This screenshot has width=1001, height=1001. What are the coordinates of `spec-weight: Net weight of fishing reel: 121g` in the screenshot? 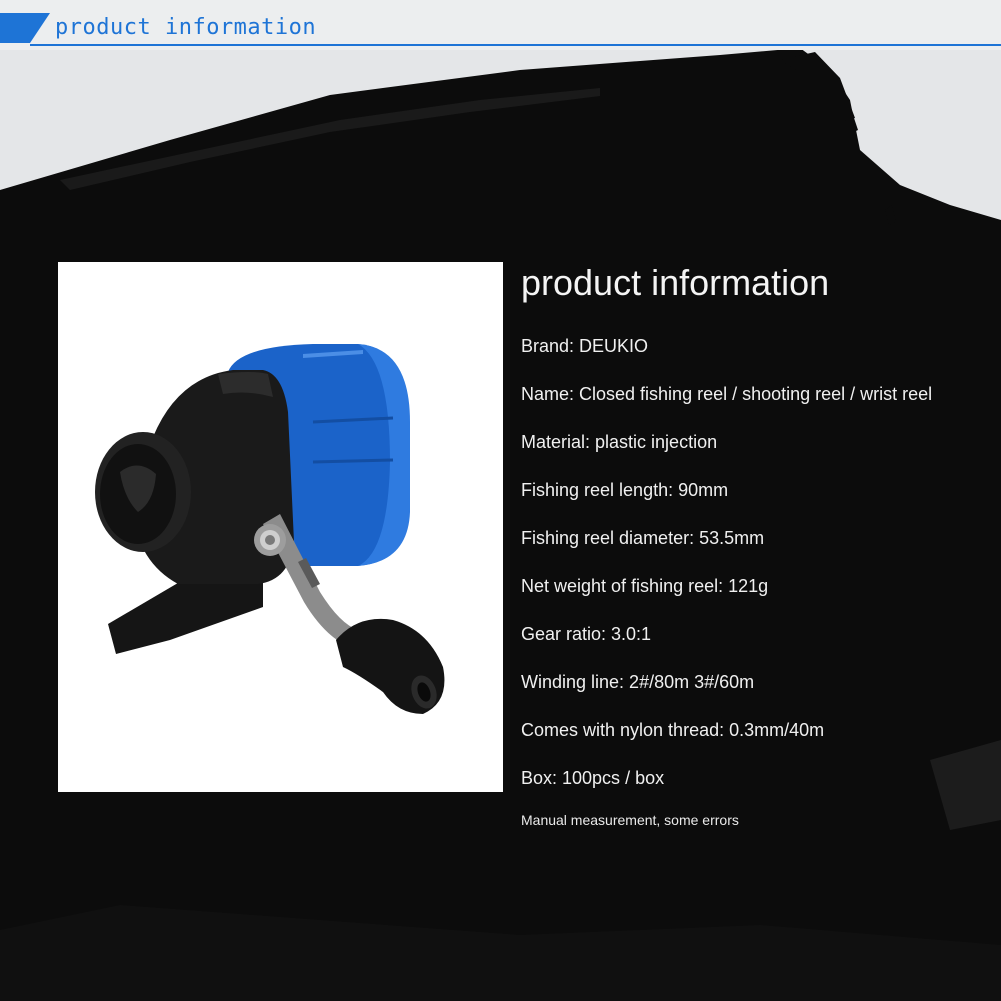 It's located at (645, 586).